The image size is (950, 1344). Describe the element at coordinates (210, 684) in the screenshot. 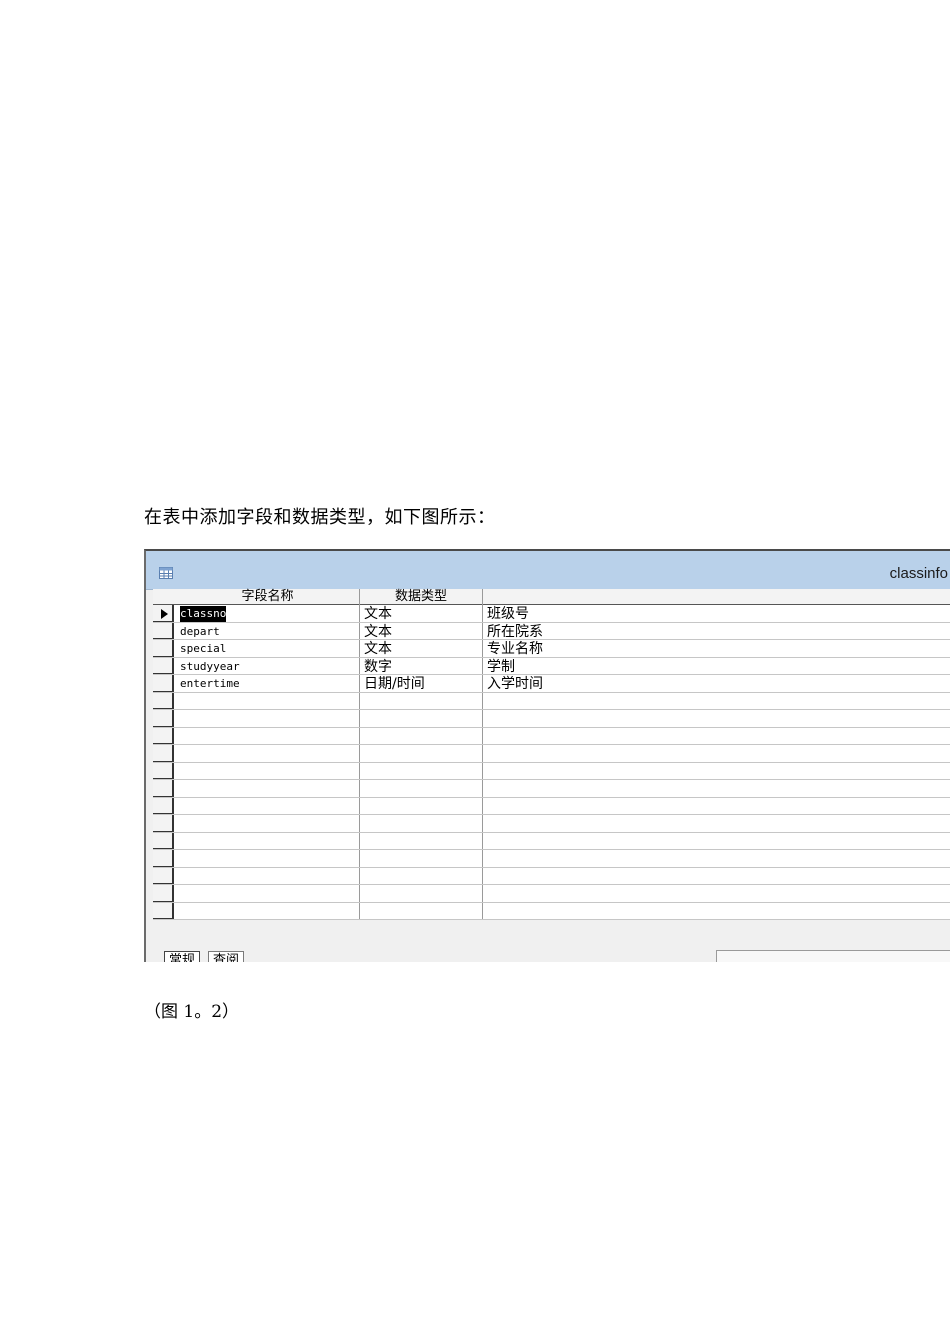

I see `field-name-cell: entertime` at that location.